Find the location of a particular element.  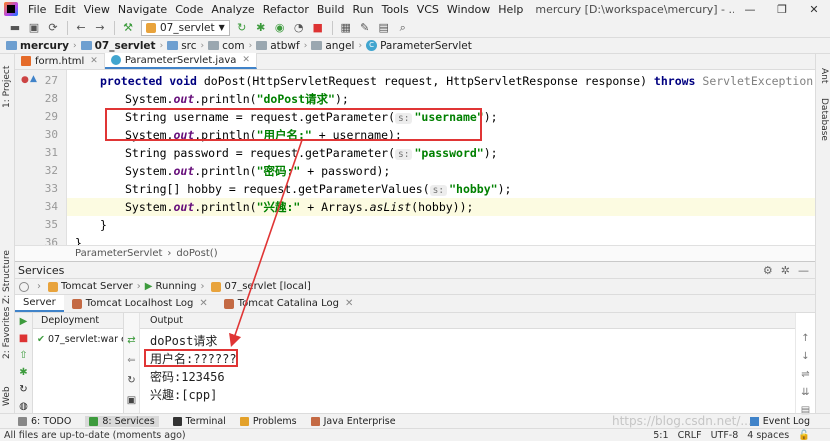

crumb-com: com is located at coordinates (226, 46).